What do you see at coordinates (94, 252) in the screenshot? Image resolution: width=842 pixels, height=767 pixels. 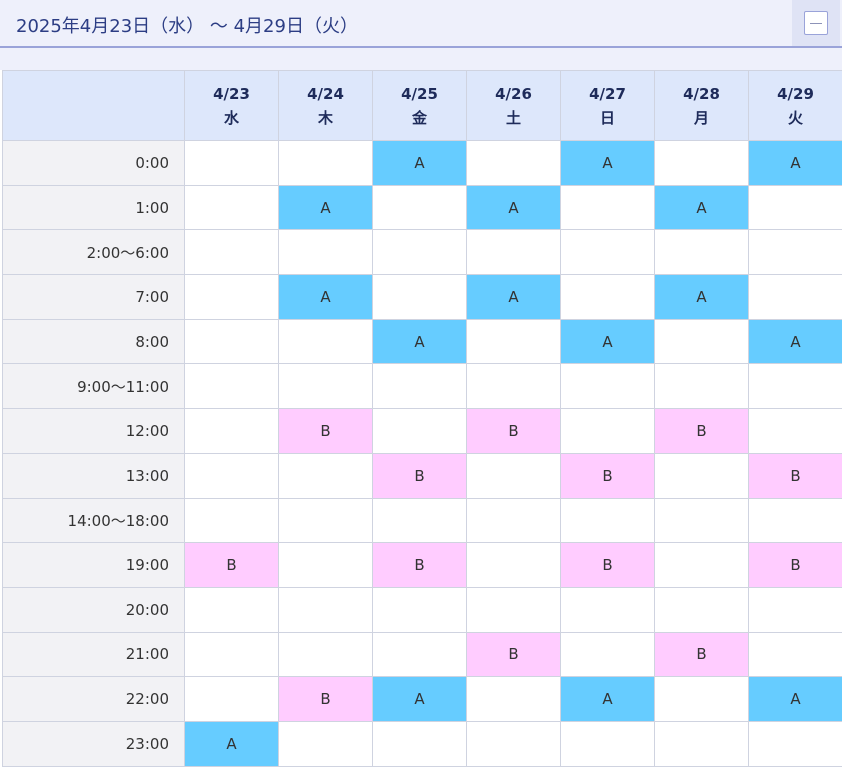 I see `time-label: 2:00～6:00` at bounding box center [94, 252].